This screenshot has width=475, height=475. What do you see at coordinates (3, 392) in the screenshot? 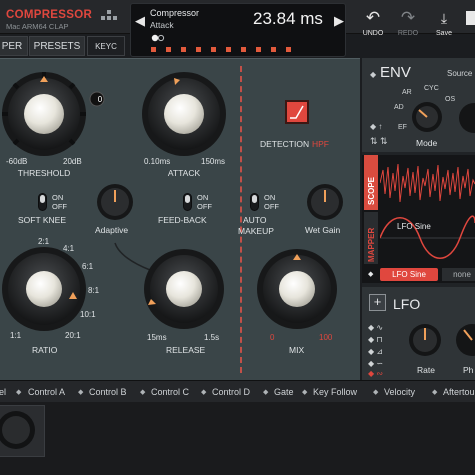
I see `mod-source-item: el` at bounding box center [3, 392].